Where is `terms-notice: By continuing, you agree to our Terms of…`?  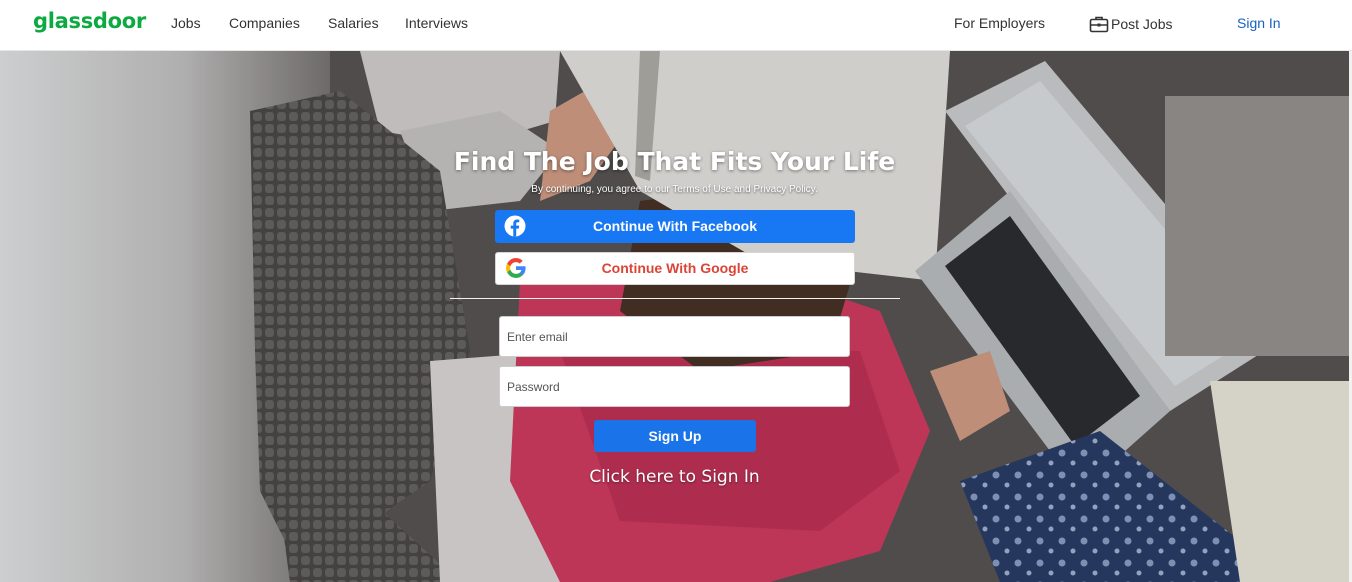
terms-notice: By continuing, you agree to our Terms of… is located at coordinates (674, 189).